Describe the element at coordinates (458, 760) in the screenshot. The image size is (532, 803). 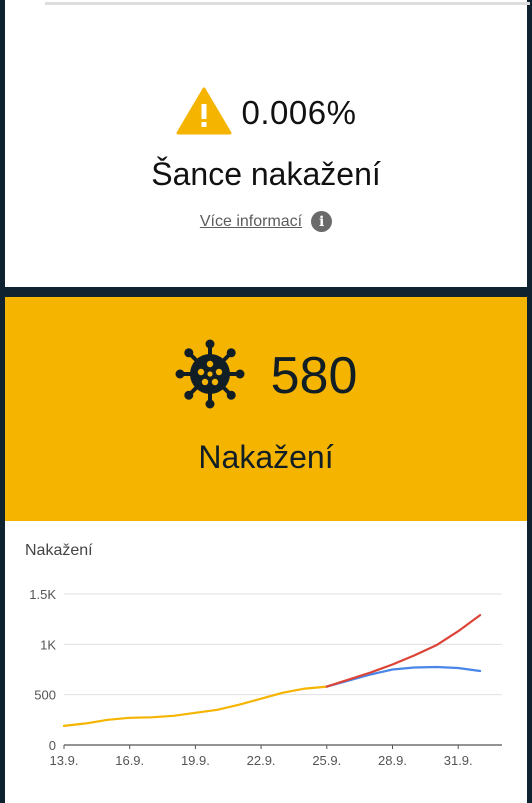
I see `x-tick-label: 31.9.` at that location.